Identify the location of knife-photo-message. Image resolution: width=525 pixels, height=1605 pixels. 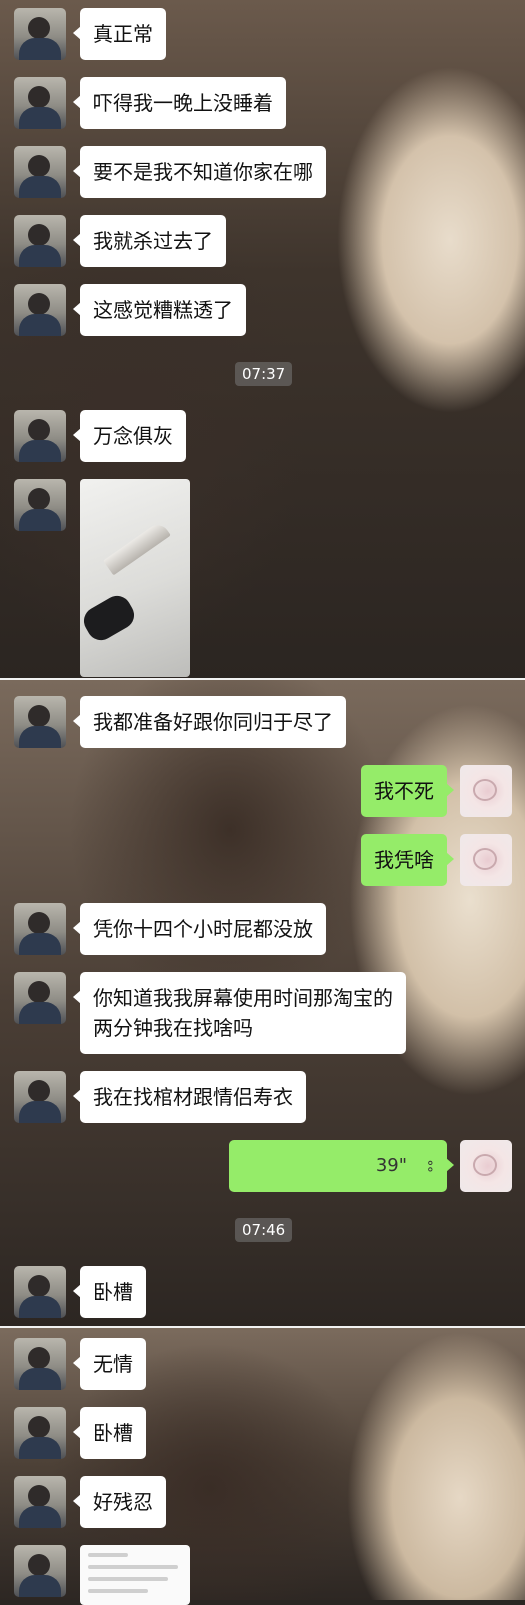
(135, 578).